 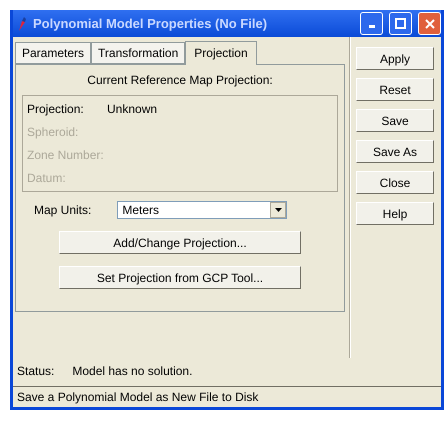 What do you see at coordinates (150, 23) in the screenshot?
I see `window-title: Polynomial Model Properties (No File)` at bounding box center [150, 23].